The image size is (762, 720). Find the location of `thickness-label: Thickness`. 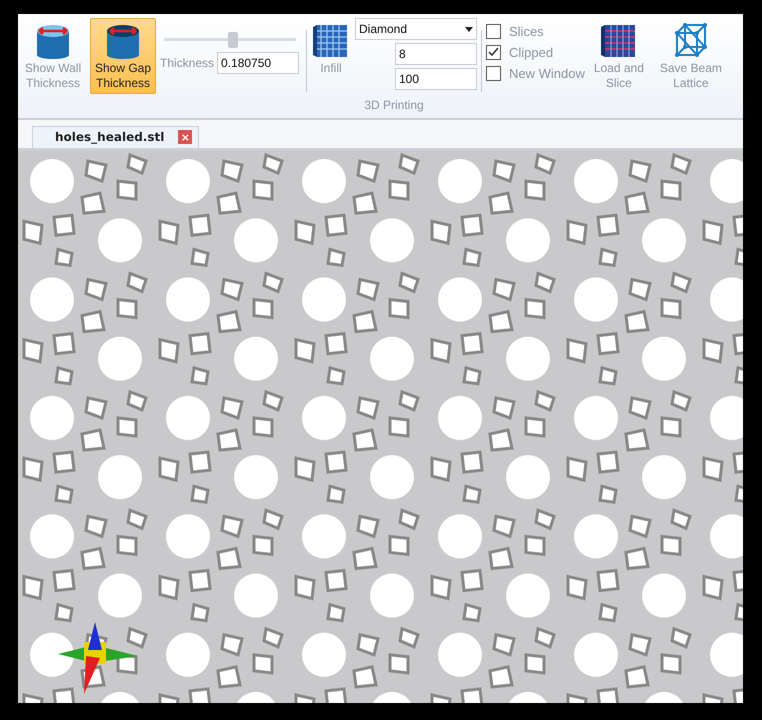

thickness-label: Thickness is located at coordinates (187, 63).